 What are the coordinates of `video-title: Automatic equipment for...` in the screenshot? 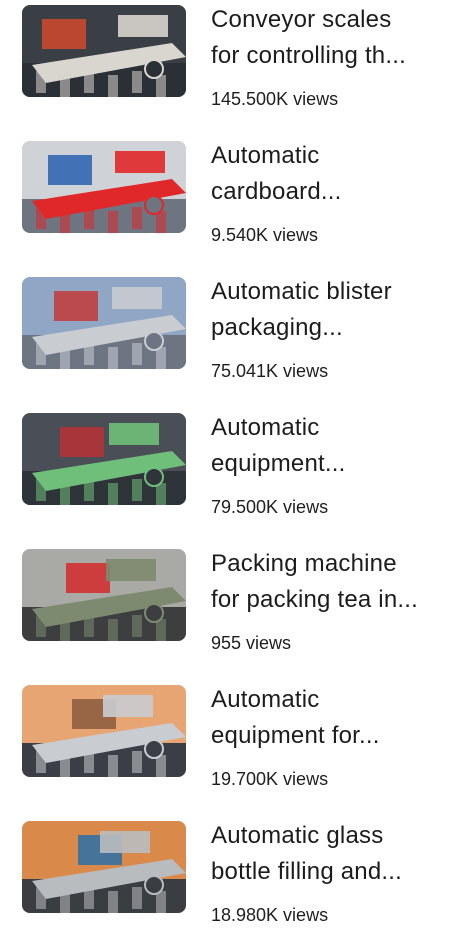 It's located at (329, 718).